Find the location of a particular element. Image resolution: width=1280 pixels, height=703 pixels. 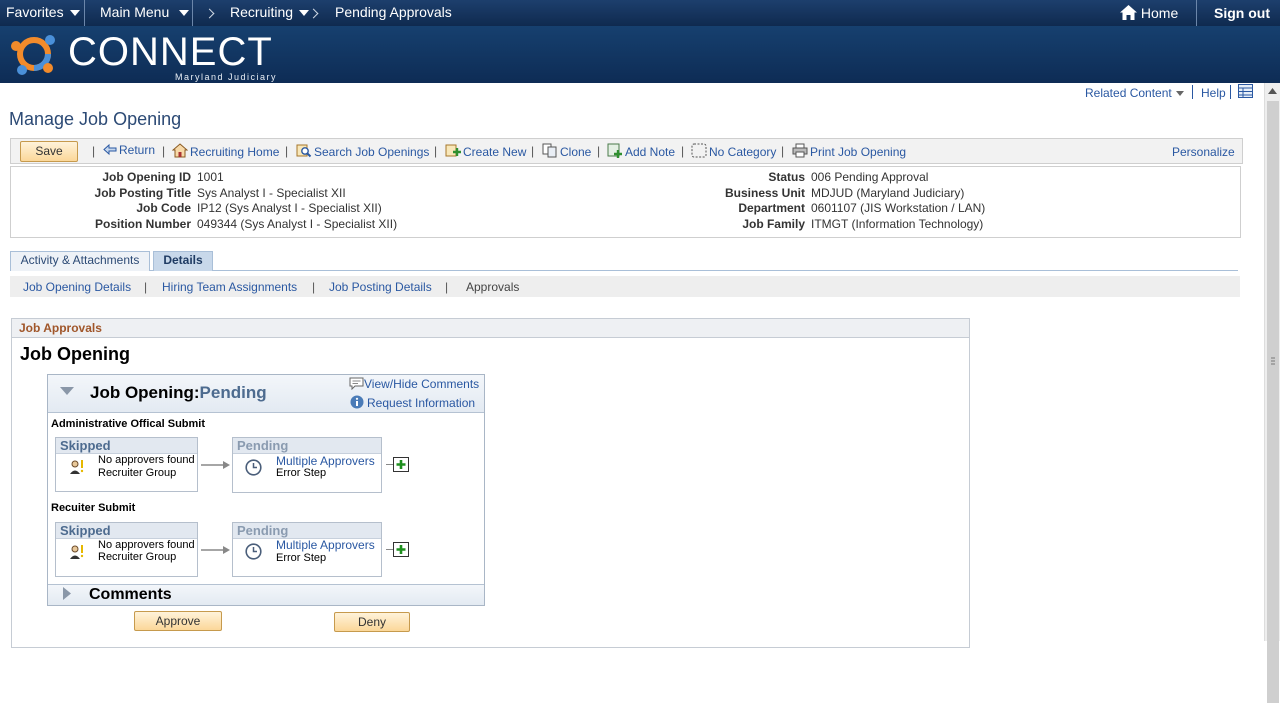

status-label: Status is located at coordinates (786, 177).